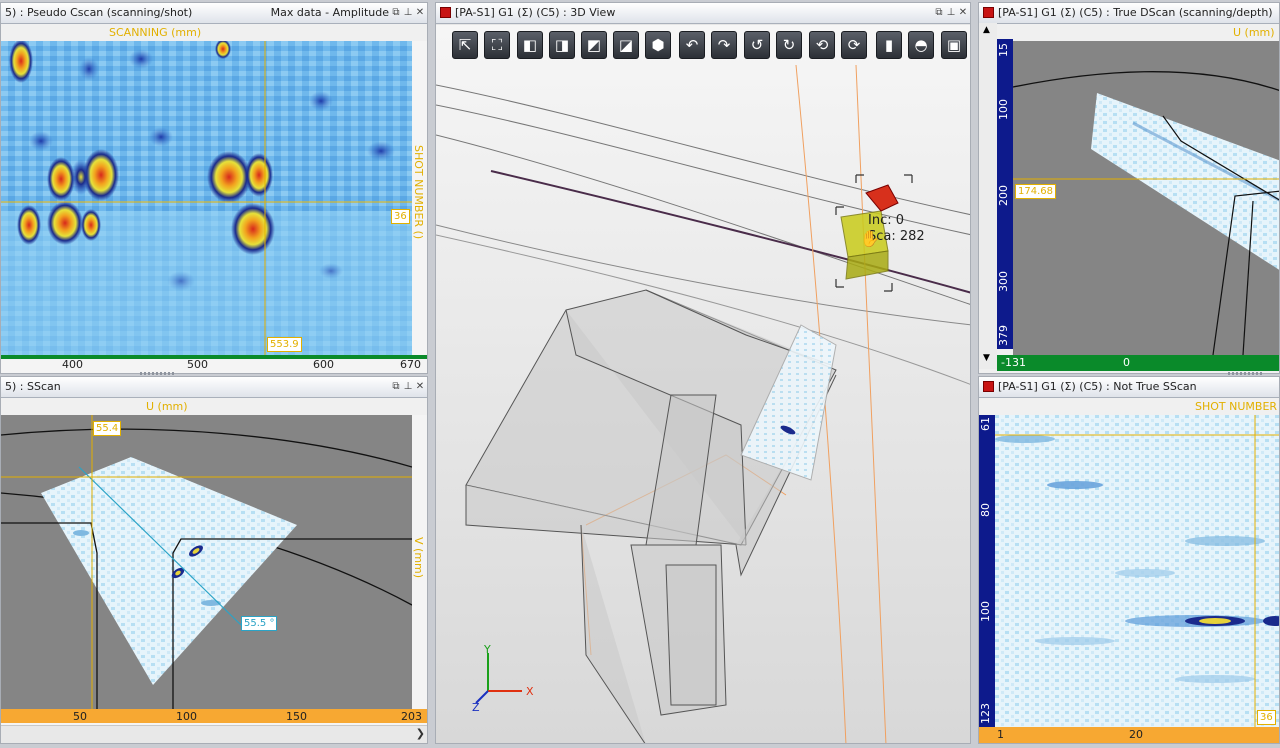  I want to click on view-iso-button: ◪, so click(626, 45).